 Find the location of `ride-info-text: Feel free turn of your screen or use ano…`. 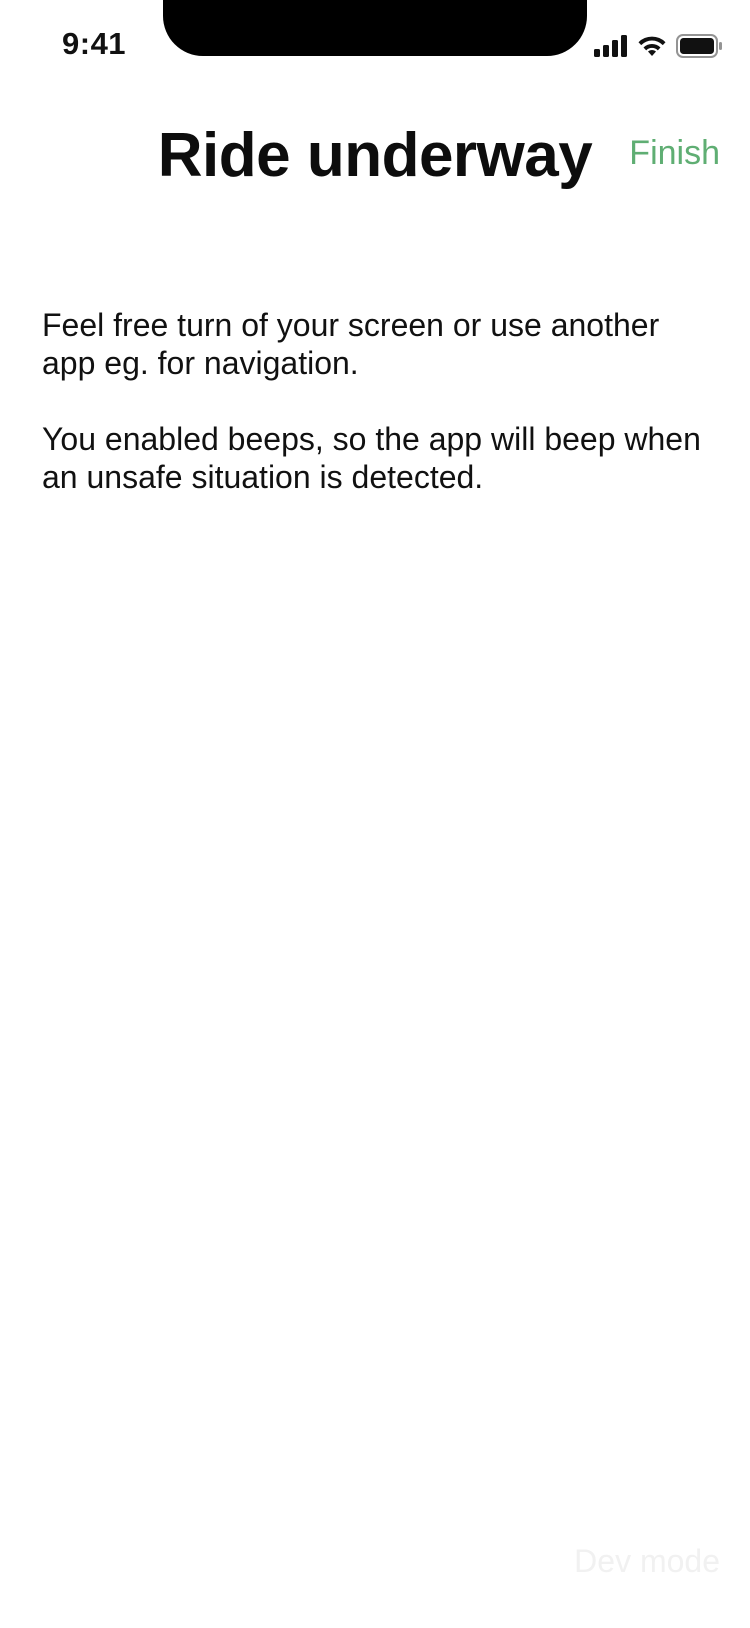

ride-info-text: Feel free turn of your screen or use ano… is located at coordinates (372, 420).